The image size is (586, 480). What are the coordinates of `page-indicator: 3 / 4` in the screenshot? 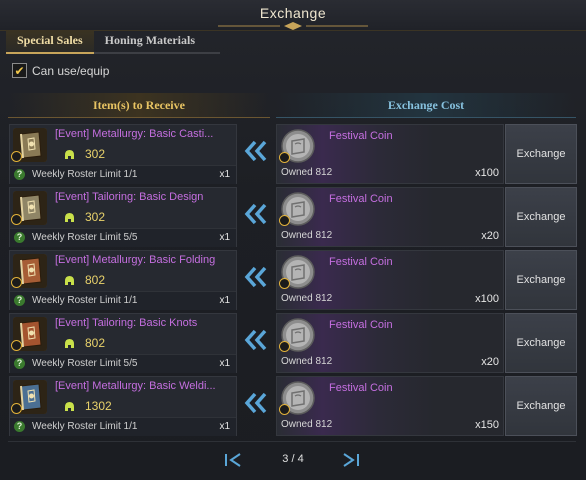 It's located at (293, 459).